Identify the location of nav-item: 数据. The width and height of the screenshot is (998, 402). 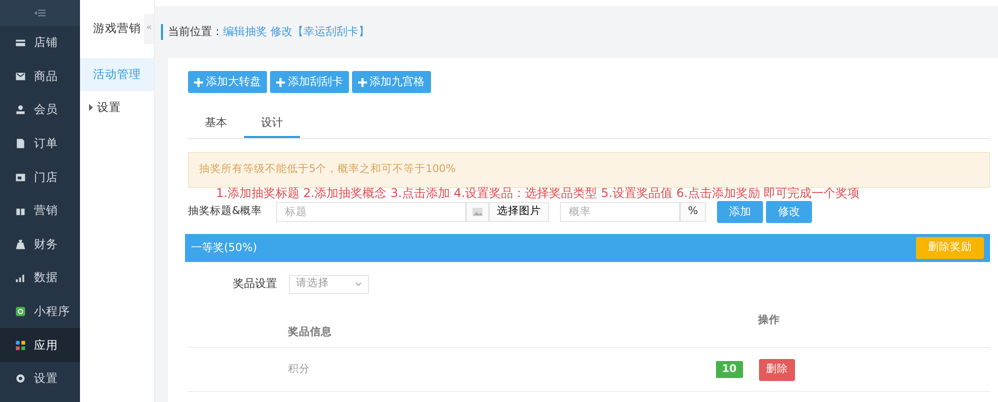
(40, 278).